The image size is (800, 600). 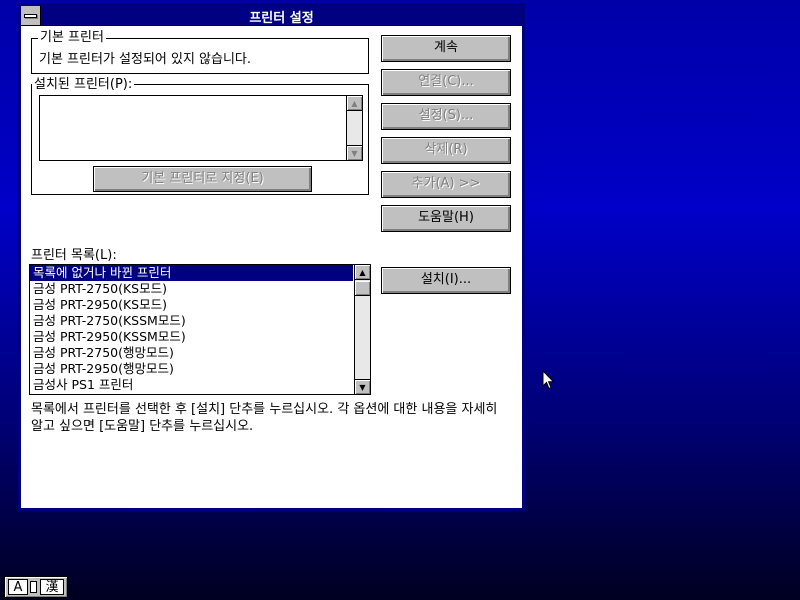 What do you see at coordinates (52, 587) in the screenshot?
I see `ime-hanja-mode: 漢` at bounding box center [52, 587].